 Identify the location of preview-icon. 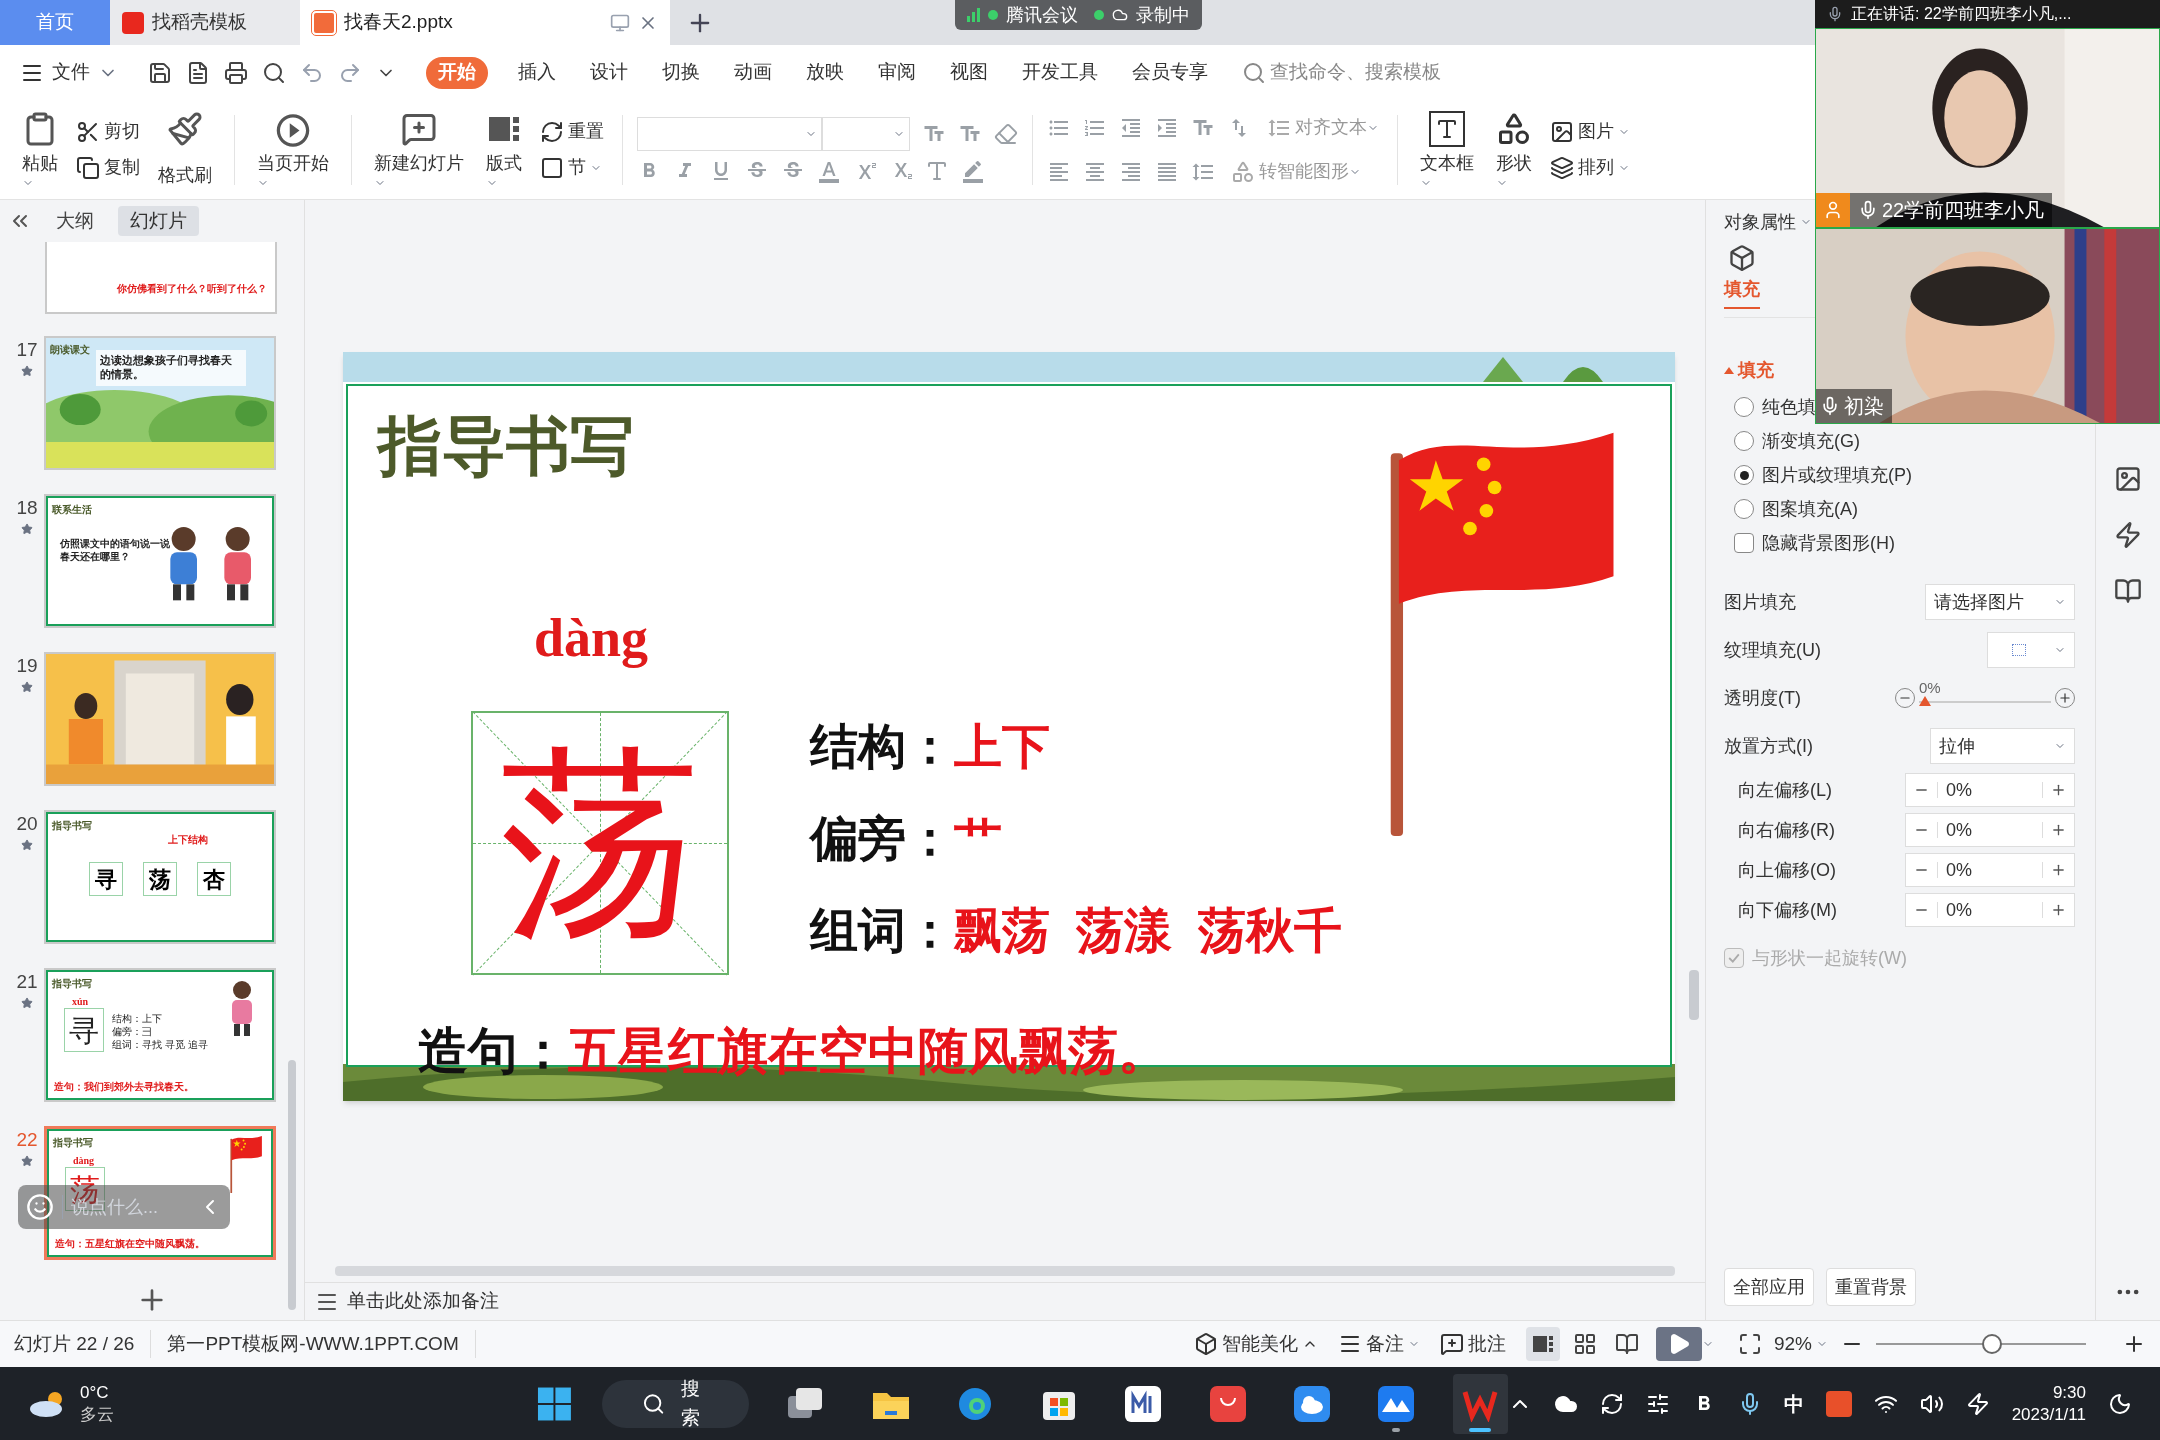
(274, 72).